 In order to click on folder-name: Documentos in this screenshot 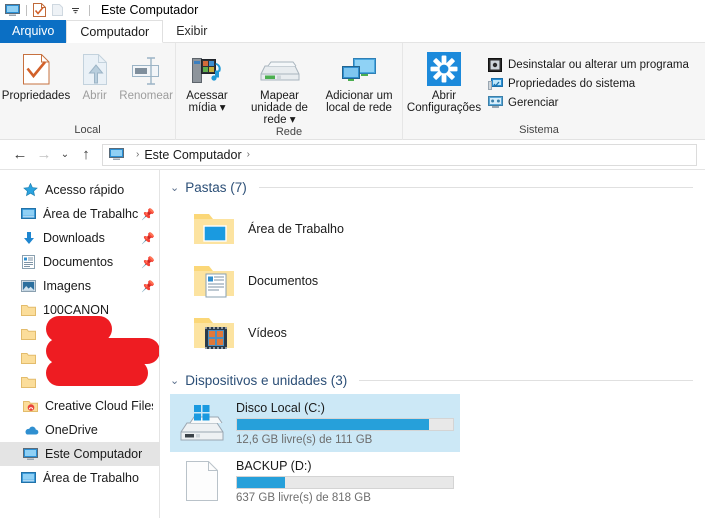, I will do `click(283, 281)`.